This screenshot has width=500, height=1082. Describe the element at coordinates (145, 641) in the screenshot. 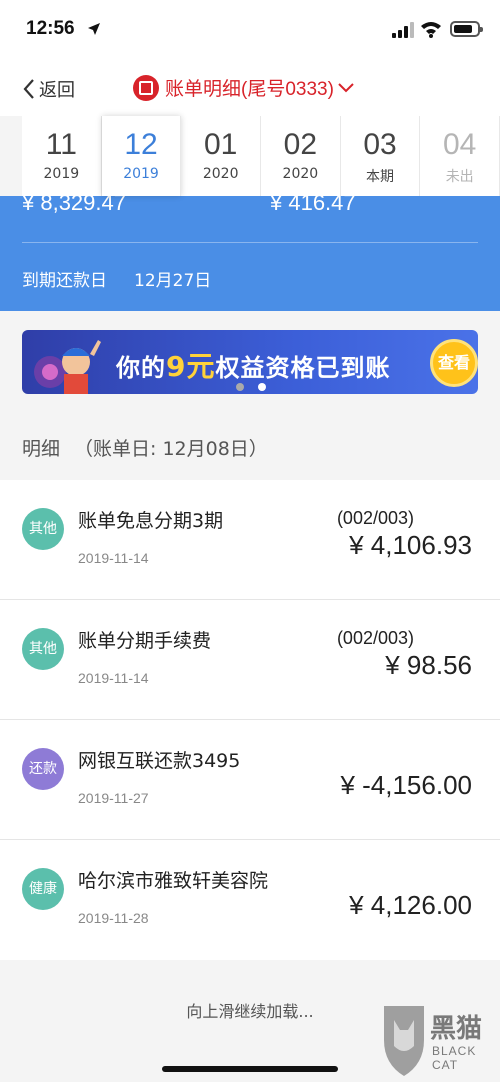

I see `transaction-name: 账单分期手续费` at that location.